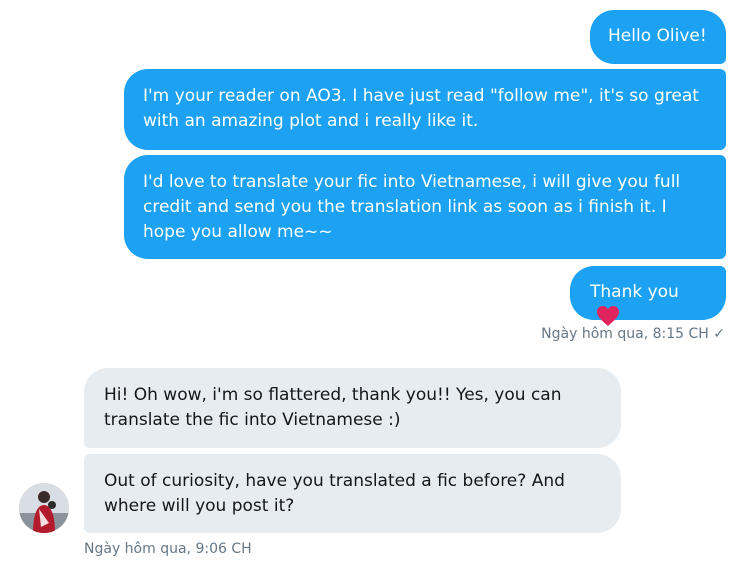 The image size is (747, 561). What do you see at coordinates (634, 292) in the screenshot?
I see `message-text: Thank you` at bounding box center [634, 292].